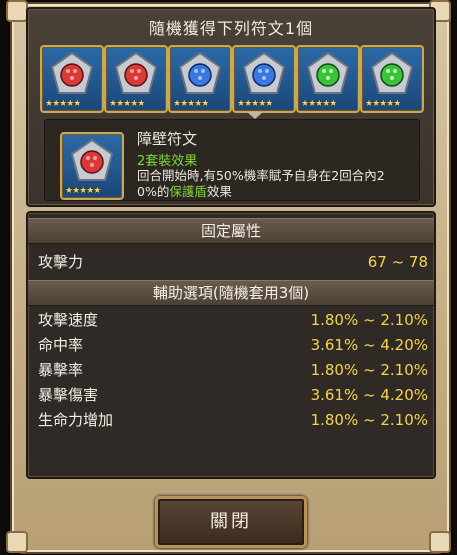 This screenshot has width=457, height=555. I want to click on rune-set-label: 2套裝效果, so click(167, 161).